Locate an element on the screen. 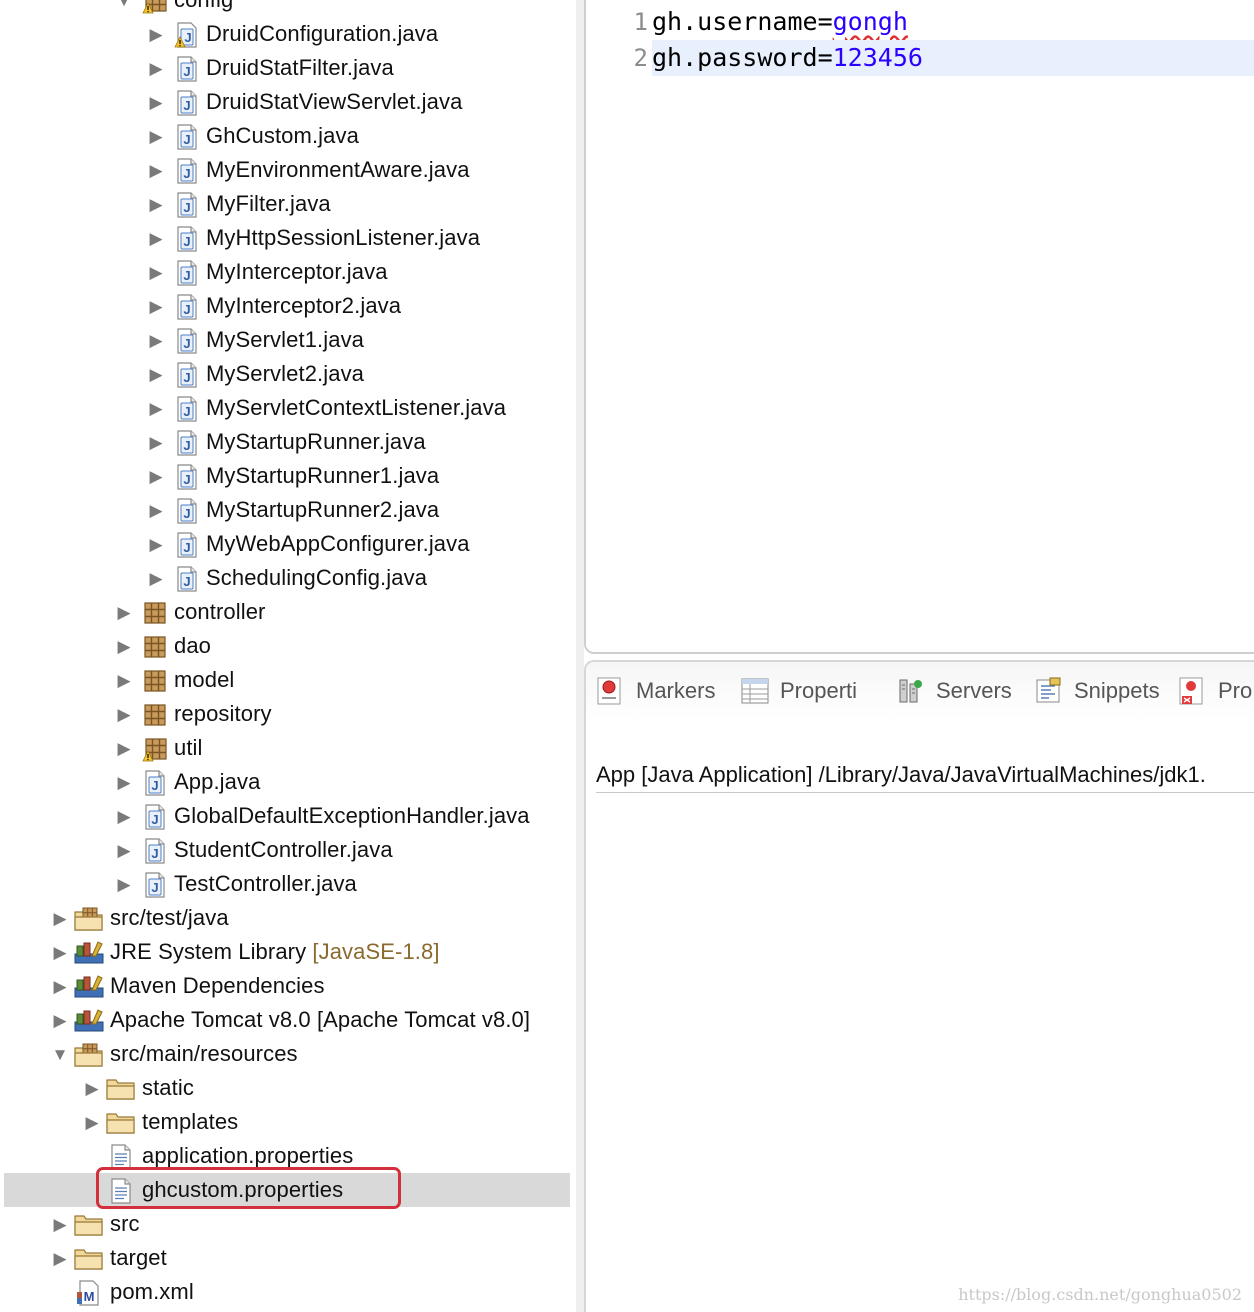 Image resolution: width=1254 pixels, height=1312 pixels. tree-row: ▶ J MyServlet1.java is located at coordinates (288, 340).